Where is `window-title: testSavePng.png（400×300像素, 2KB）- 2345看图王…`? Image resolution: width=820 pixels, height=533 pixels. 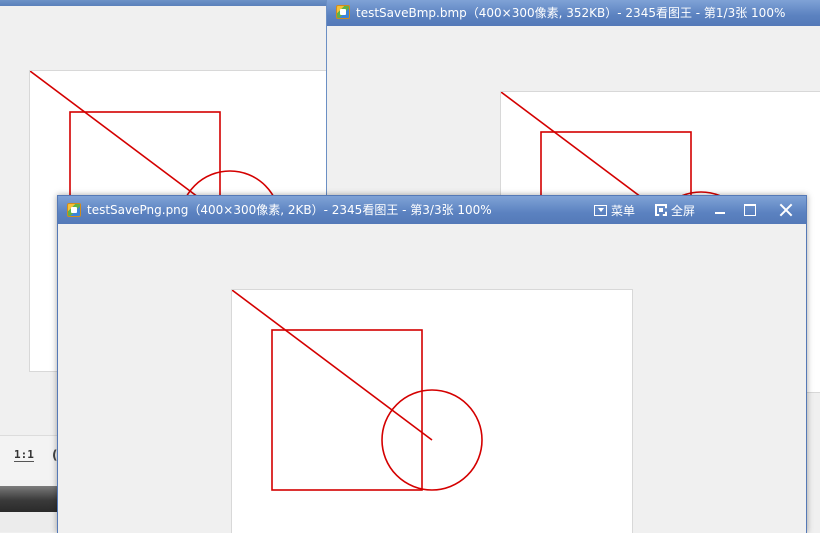
window-title: testSavePng.png（400×300像素, 2KB）- 2345看图王… is located at coordinates (289, 210).